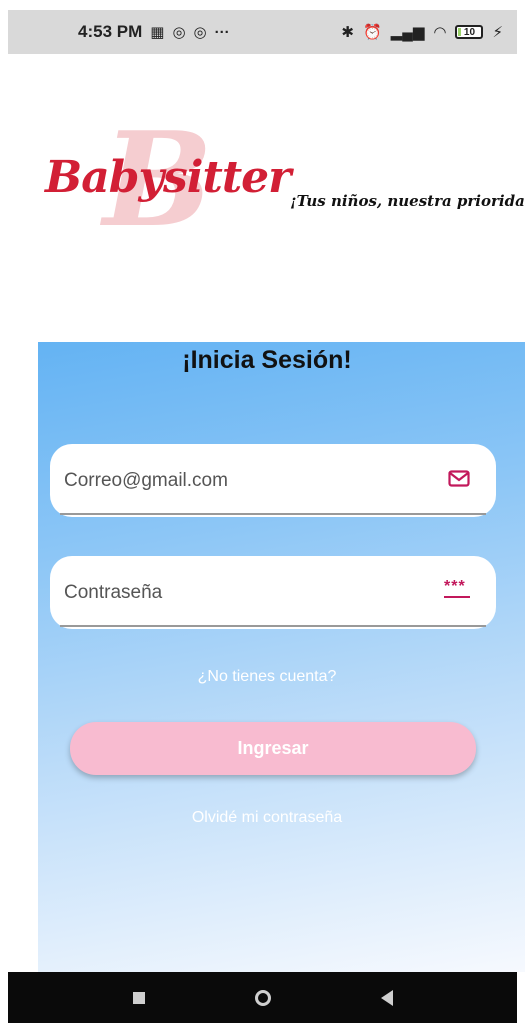 The image size is (525, 1023). What do you see at coordinates (347, 32) in the screenshot?
I see `bluetooth-icon: ✱` at bounding box center [347, 32].